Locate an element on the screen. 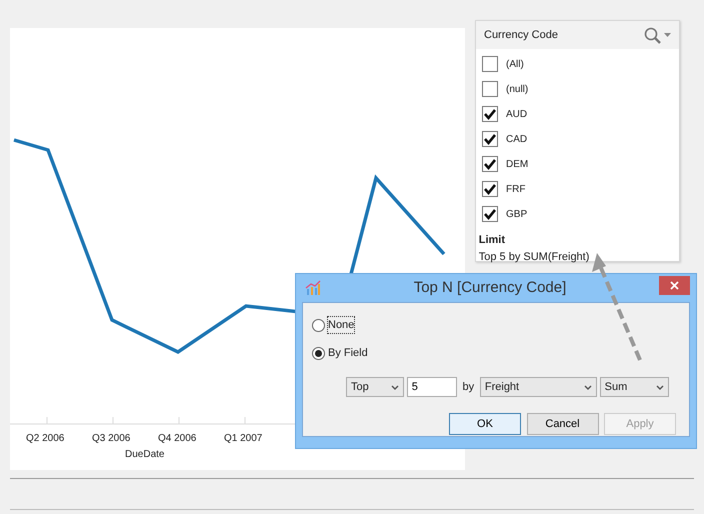 The width and height of the screenshot is (704, 514). checkbox-label: AUD is located at coordinates (517, 115).